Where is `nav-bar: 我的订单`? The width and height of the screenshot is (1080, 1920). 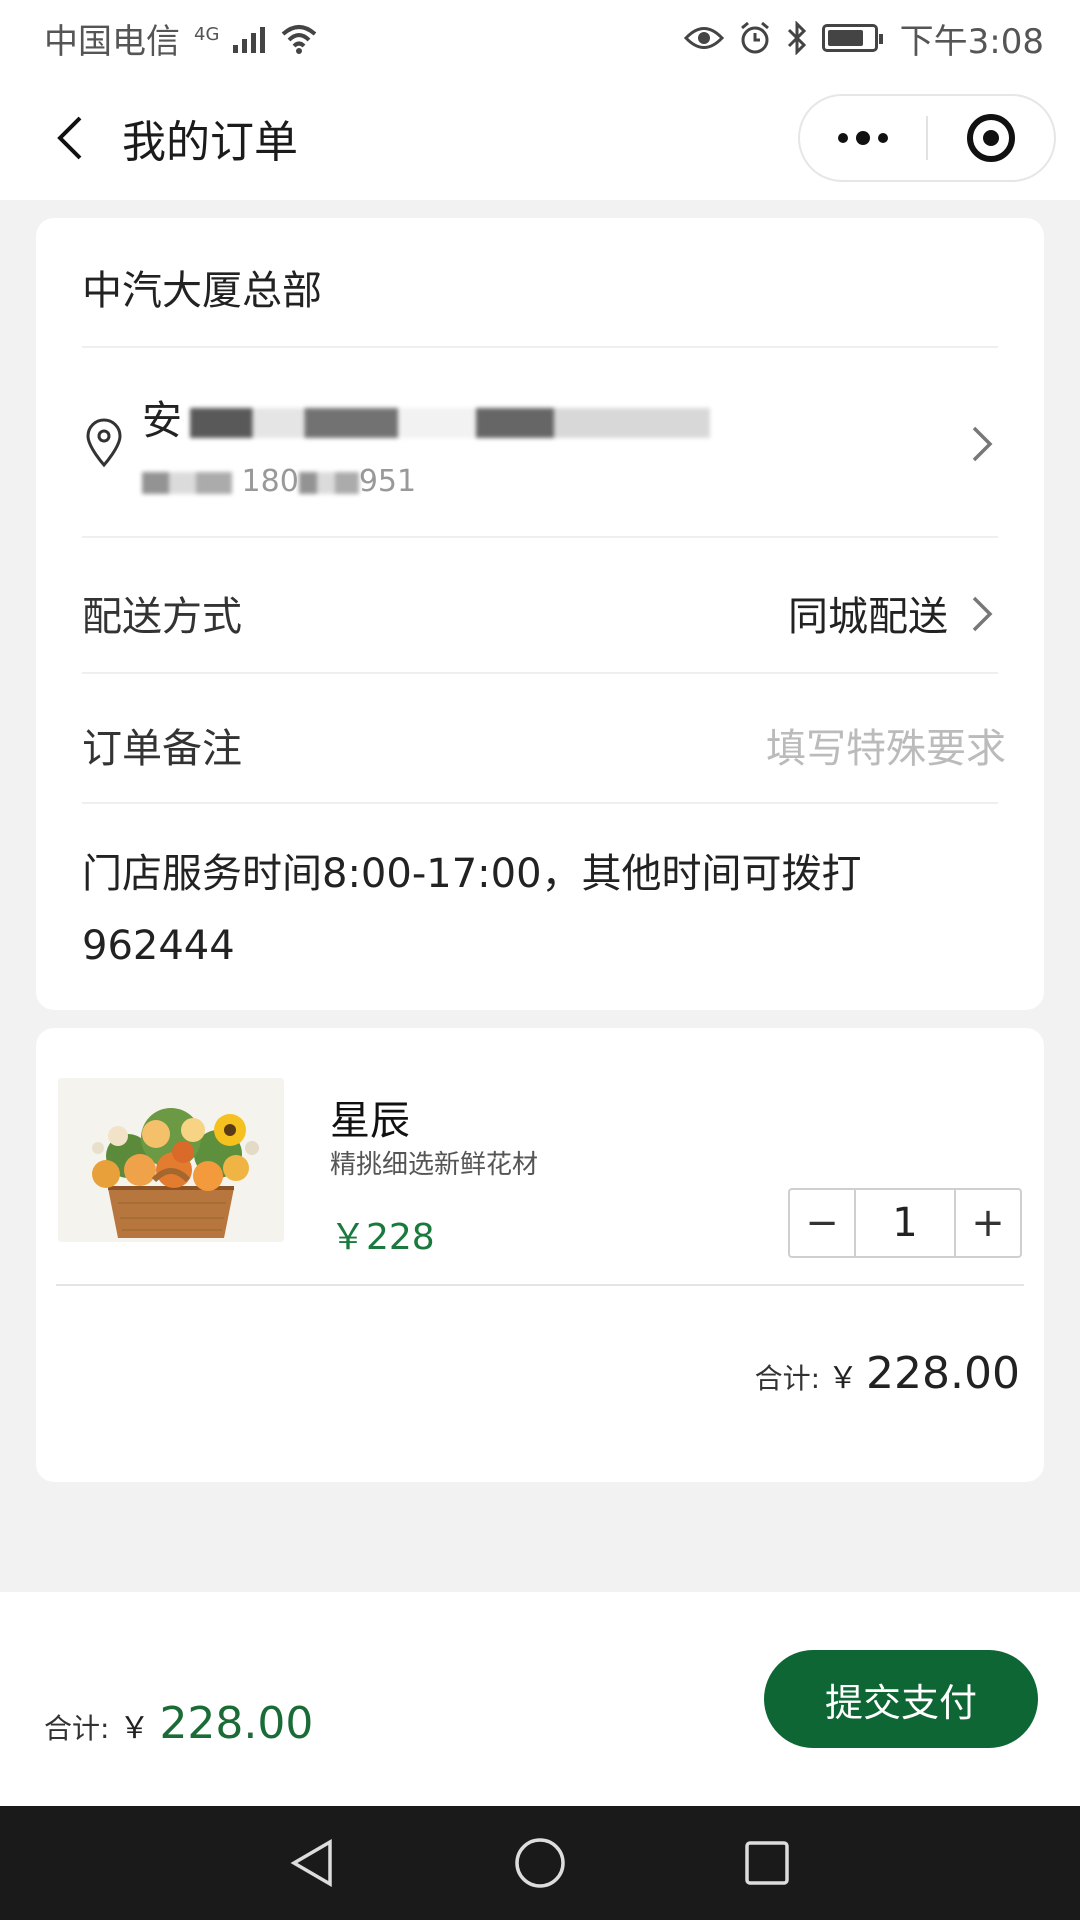 nav-bar: 我的订单 is located at coordinates (540, 138).